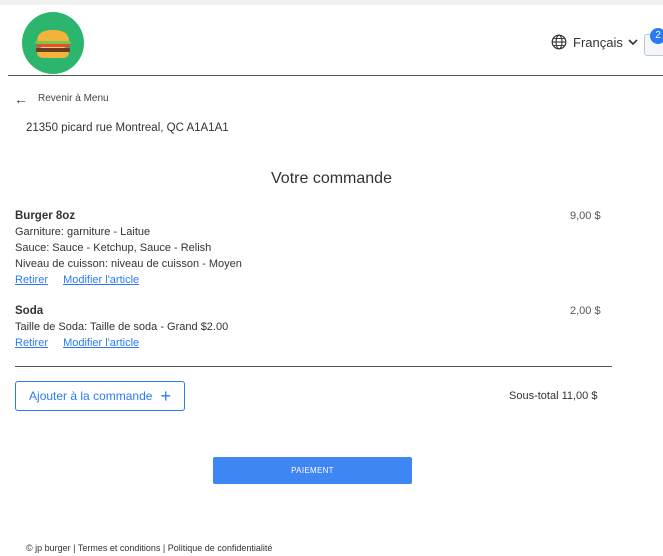  Describe the element at coordinates (585, 311) in the screenshot. I see `item-price: 2,00 $` at that location.